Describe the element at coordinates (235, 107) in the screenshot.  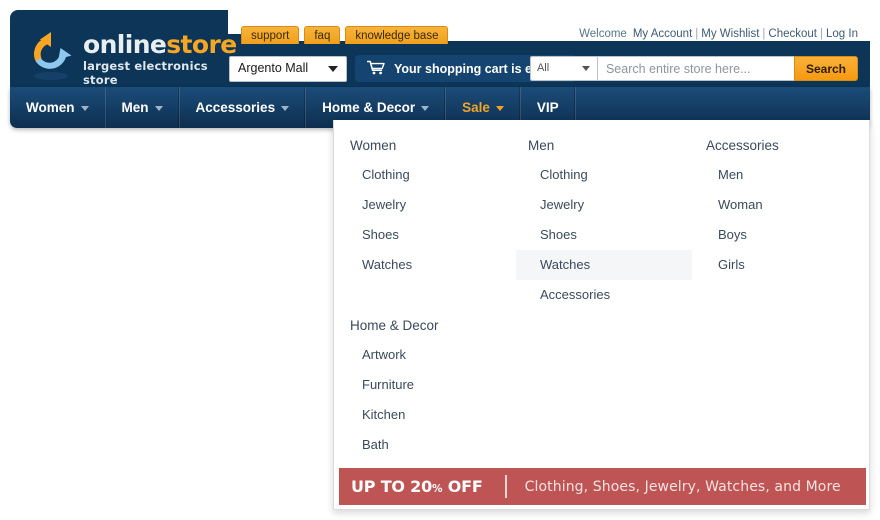
I see `nav-label-accessories: Accessories` at that location.